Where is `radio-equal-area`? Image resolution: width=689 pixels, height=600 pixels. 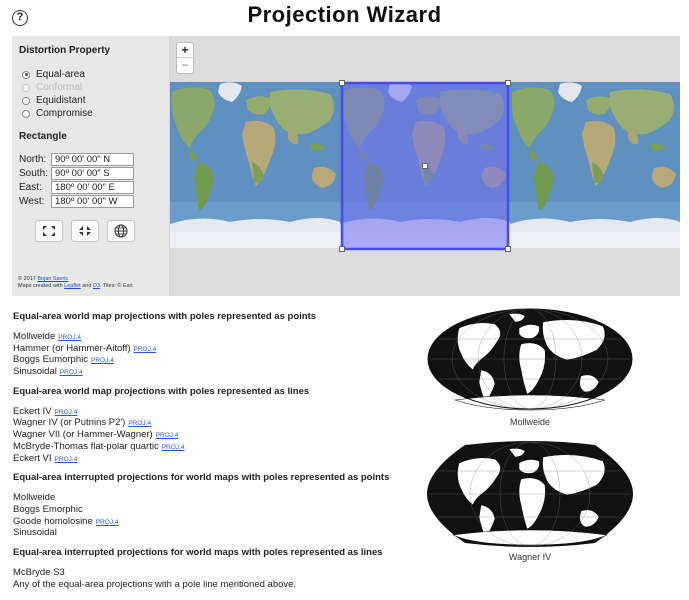
radio-equal-area is located at coordinates (26, 74).